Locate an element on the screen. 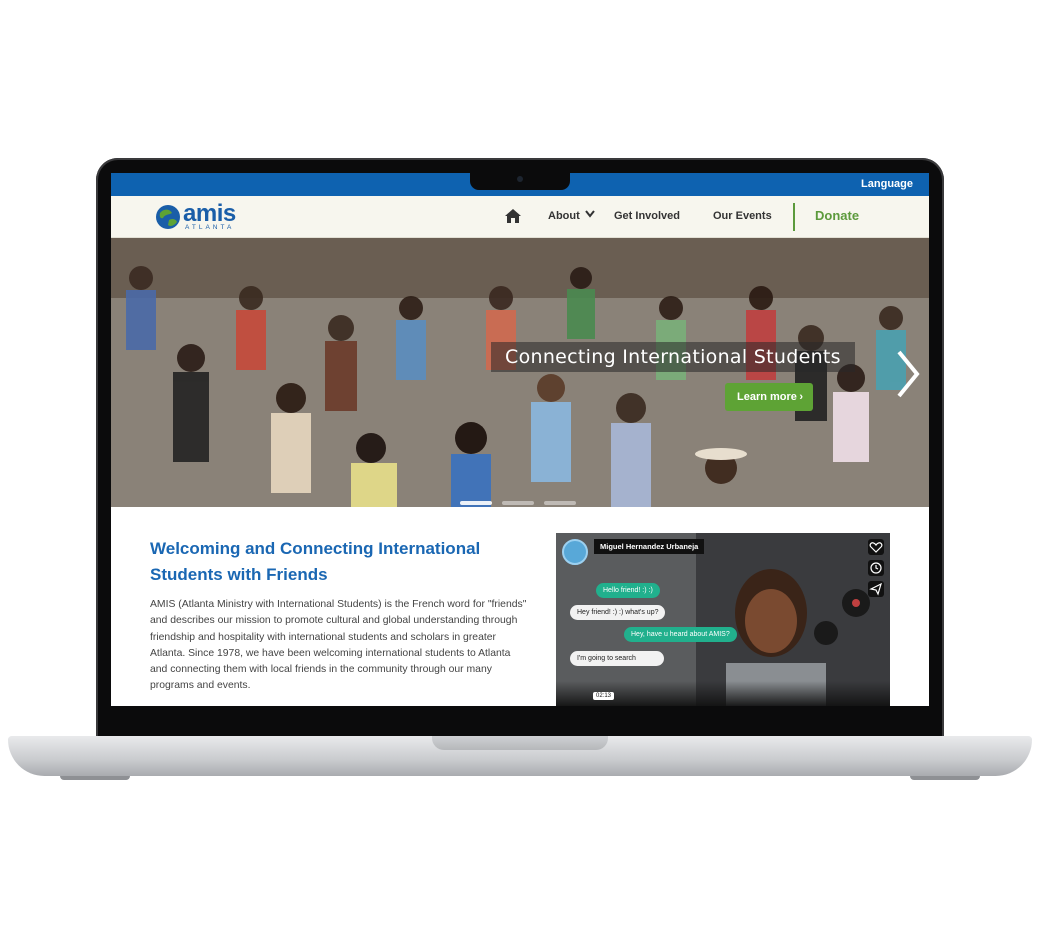 This screenshot has width=1040, height=940. chat-bubble: Hello friend! :) :) is located at coordinates (628, 590).